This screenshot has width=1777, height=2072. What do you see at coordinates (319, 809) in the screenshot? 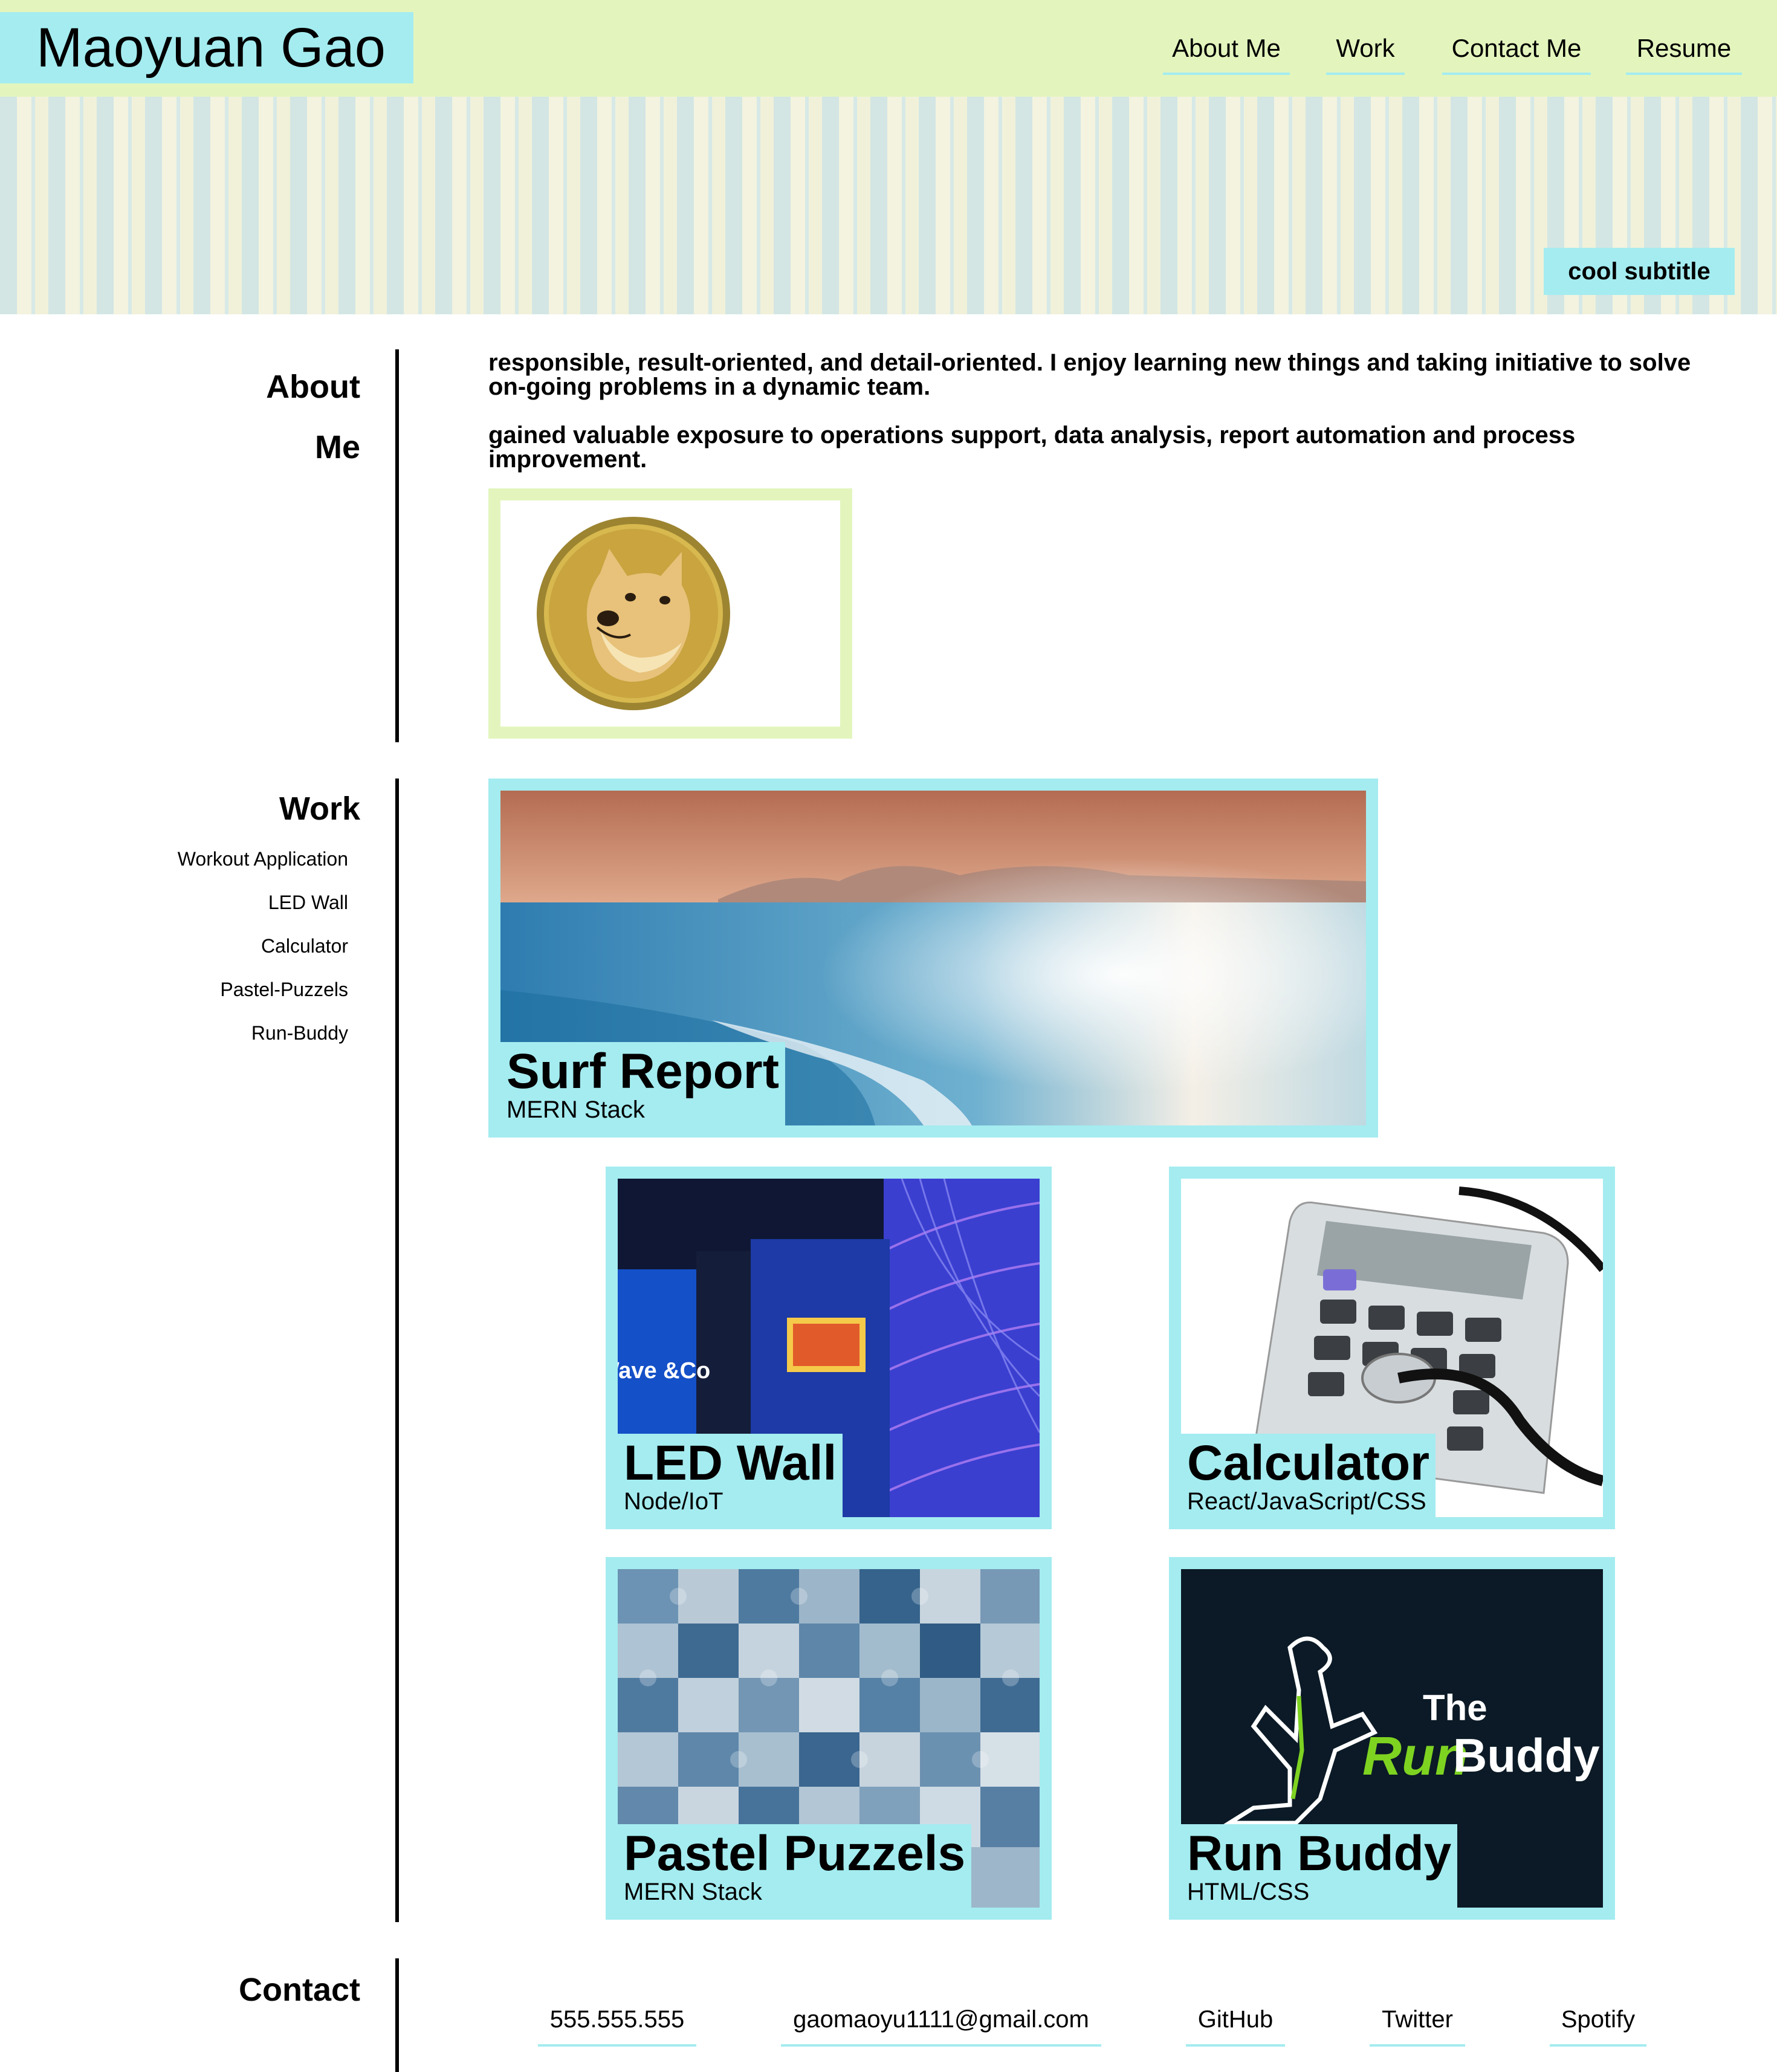
I see `work-heading: Work` at bounding box center [319, 809].